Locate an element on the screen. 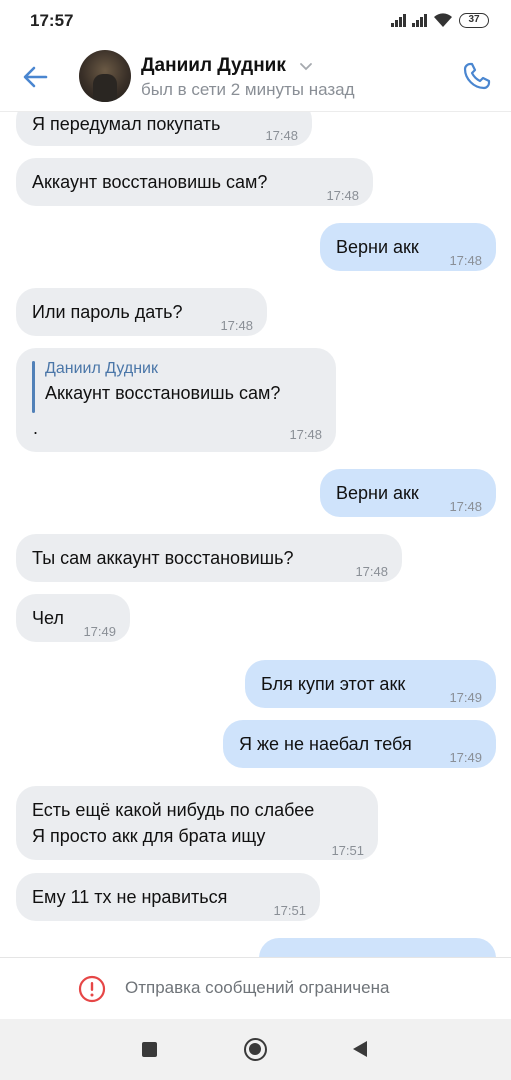  quote-bar is located at coordinates (33, 387).